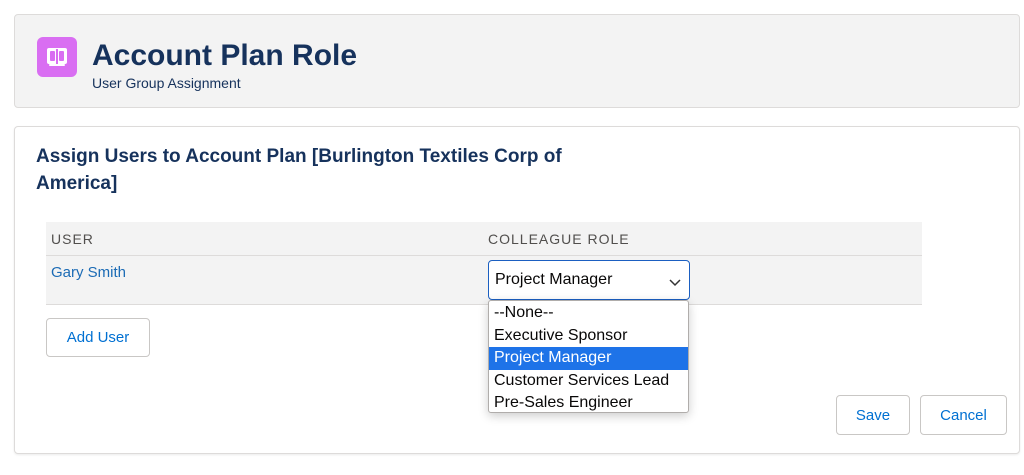  Describe the element at coordinates (873, 415) in the screenshot. I see `save-button: Save` at that location.